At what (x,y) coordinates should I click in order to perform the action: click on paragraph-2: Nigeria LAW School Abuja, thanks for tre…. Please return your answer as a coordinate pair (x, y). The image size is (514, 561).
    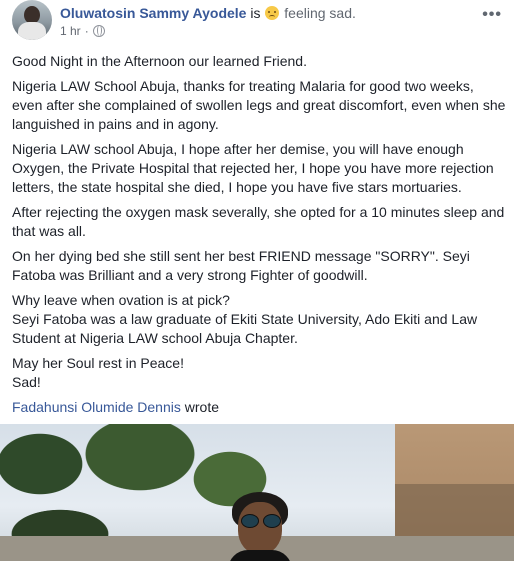
    Looking at the image, I should click on (259, 105).